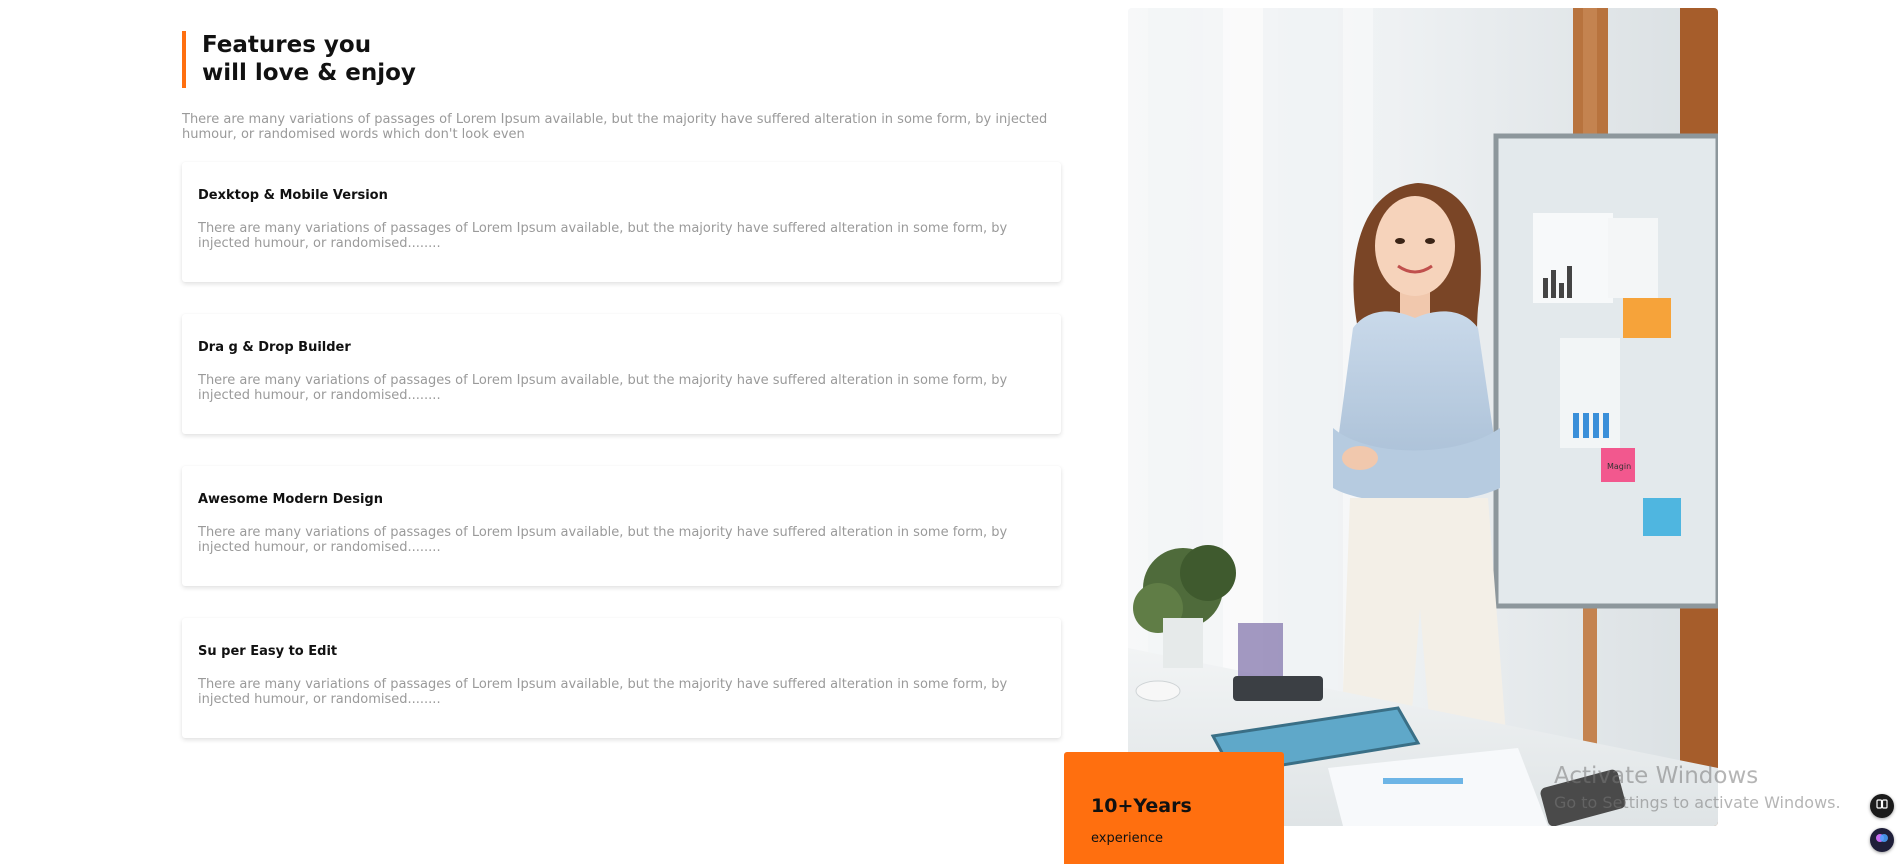  I want to click on sticky-note-text: Magin, so click(1619, 466).